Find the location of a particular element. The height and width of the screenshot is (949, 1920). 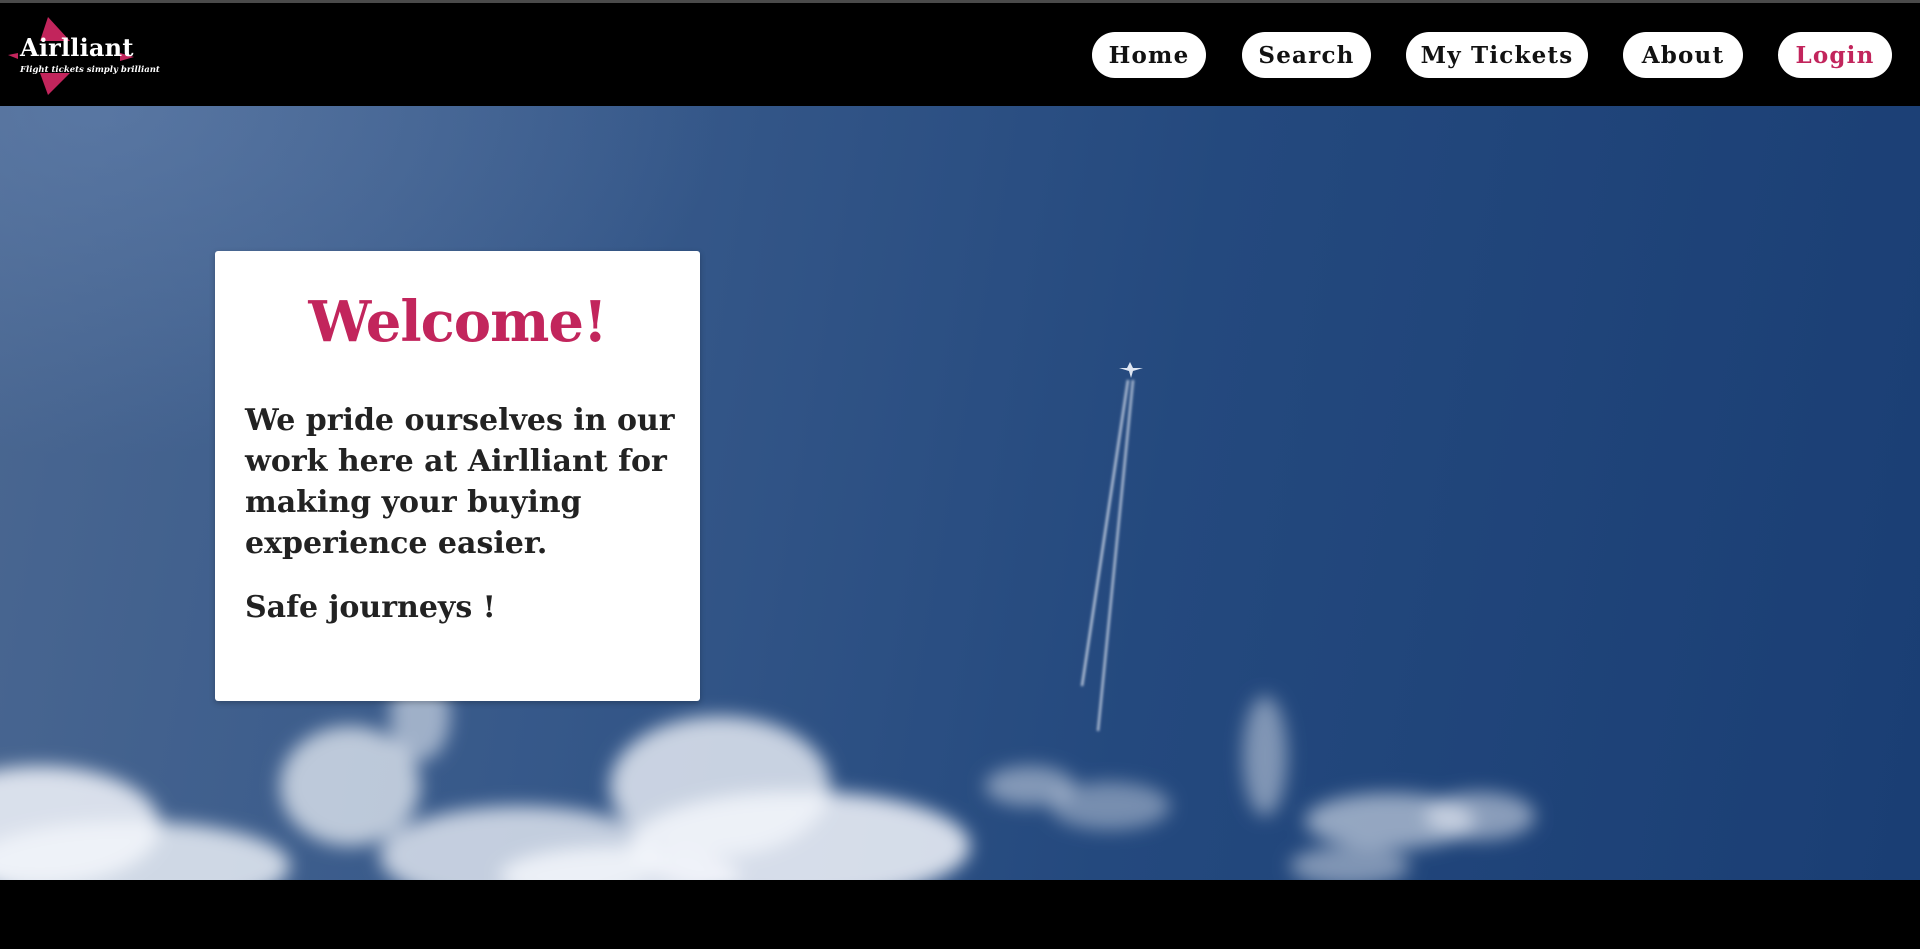

welcome-title: Welcome! is located at coordinates (457, 322).